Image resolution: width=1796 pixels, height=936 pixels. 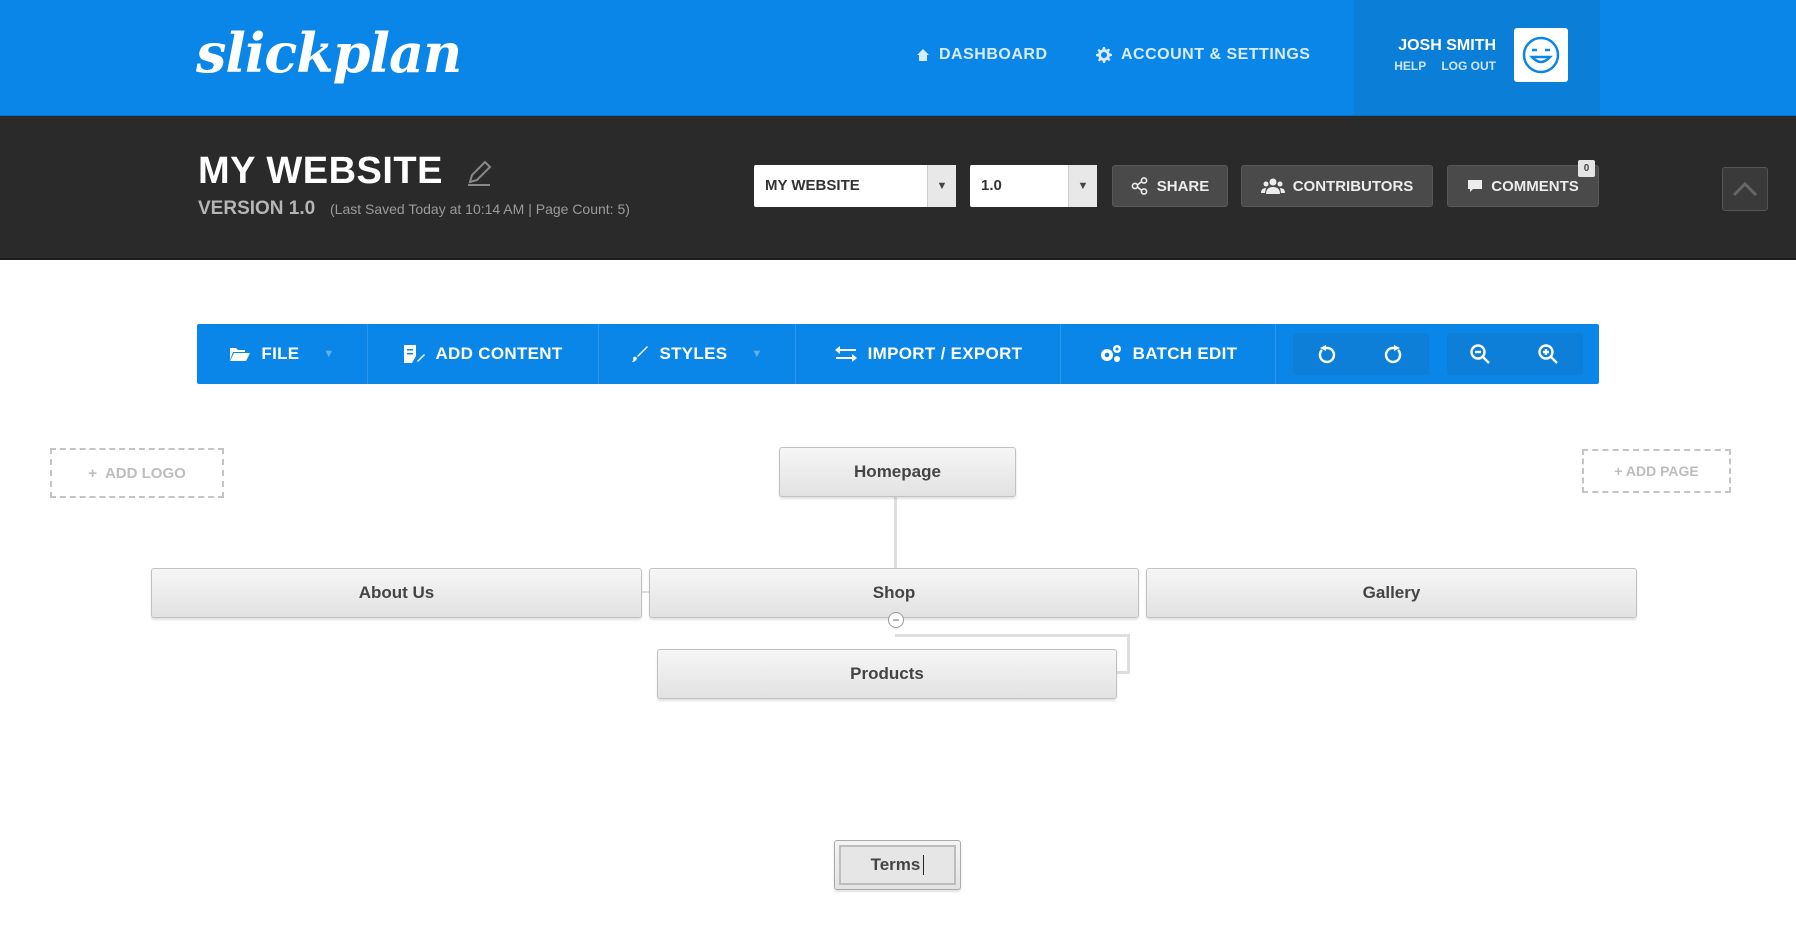 I want to click on undo-button, so click(x=1326, y=354).